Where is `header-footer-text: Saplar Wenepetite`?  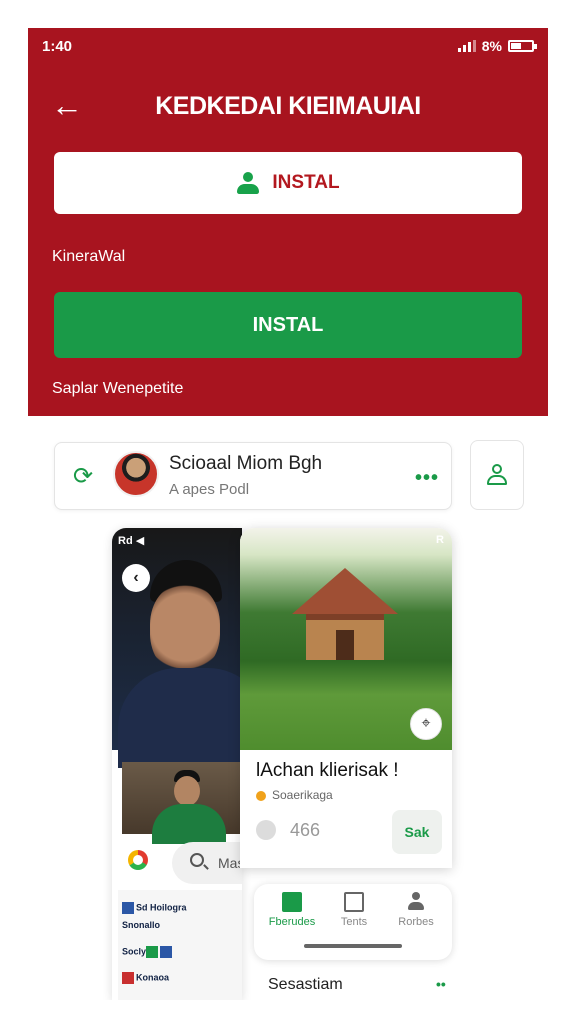
header-footer-text: Saplar Wenepetite is located at coordinates (118, 388).